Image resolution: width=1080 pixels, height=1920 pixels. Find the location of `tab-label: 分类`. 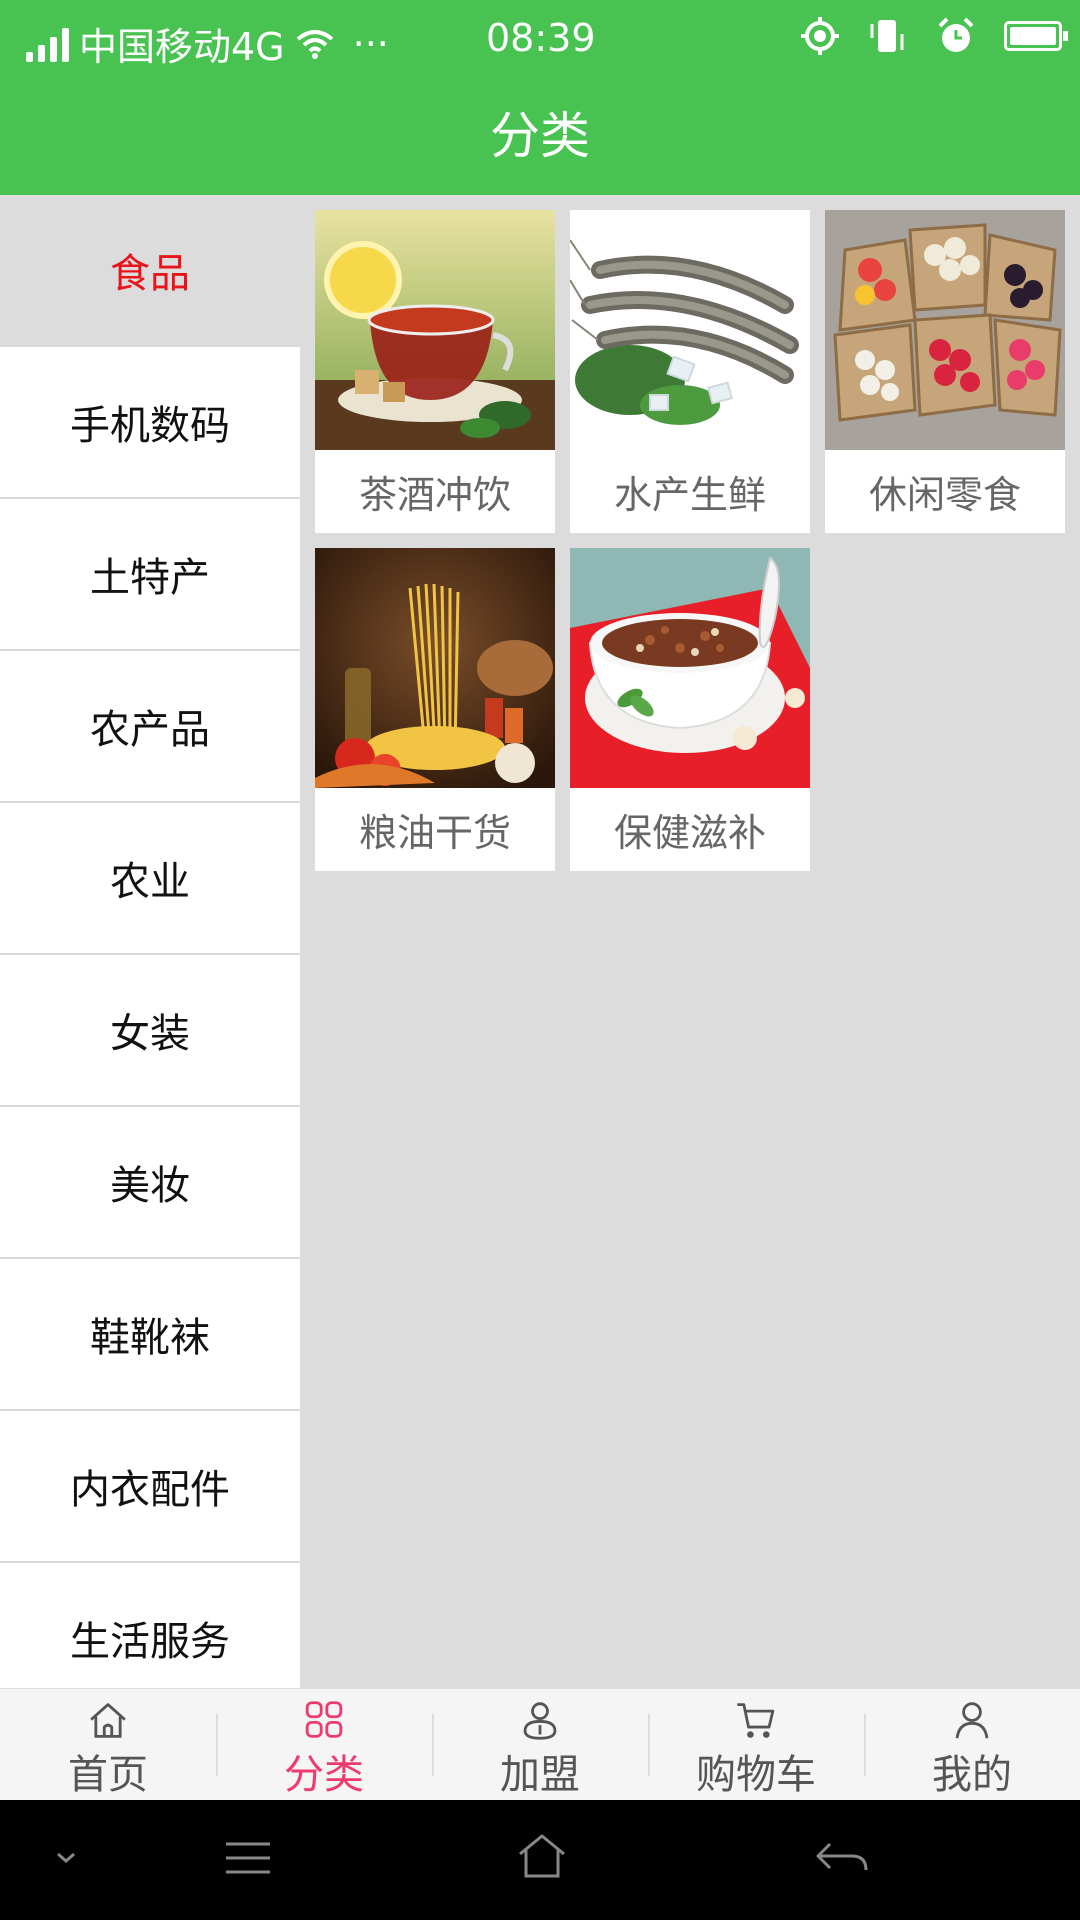

tab-label: 分类 is located at coordinates (324, 1775).